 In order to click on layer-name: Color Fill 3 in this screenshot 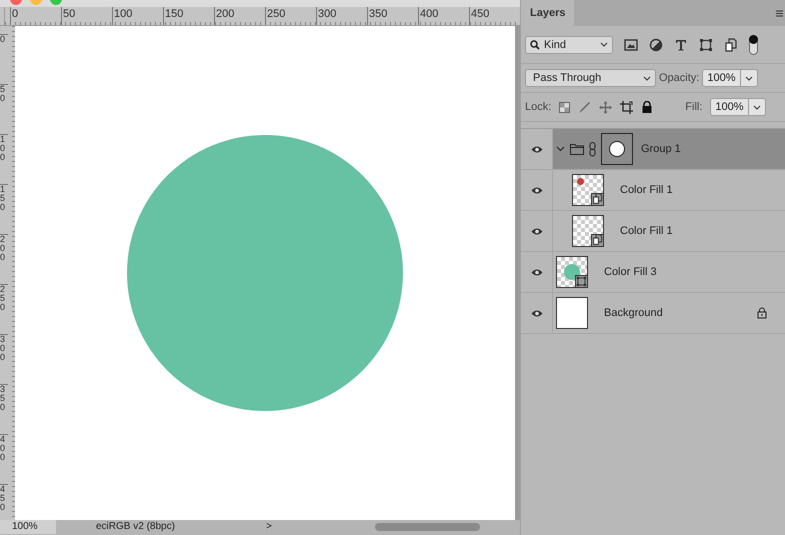, I will do `click(630, 272)`.